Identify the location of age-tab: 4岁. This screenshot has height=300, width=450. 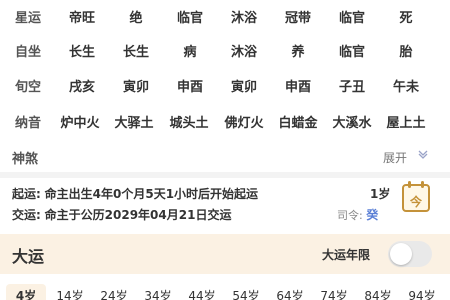
(26, 293).